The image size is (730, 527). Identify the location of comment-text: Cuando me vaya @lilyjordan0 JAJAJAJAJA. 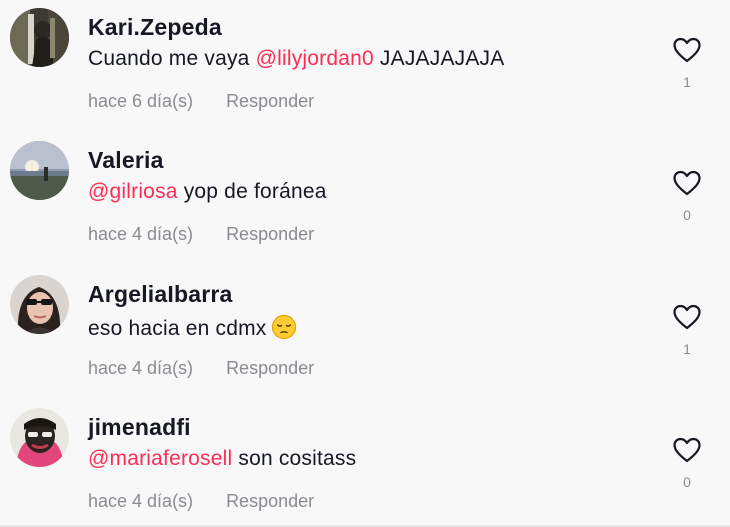
(296, 59).